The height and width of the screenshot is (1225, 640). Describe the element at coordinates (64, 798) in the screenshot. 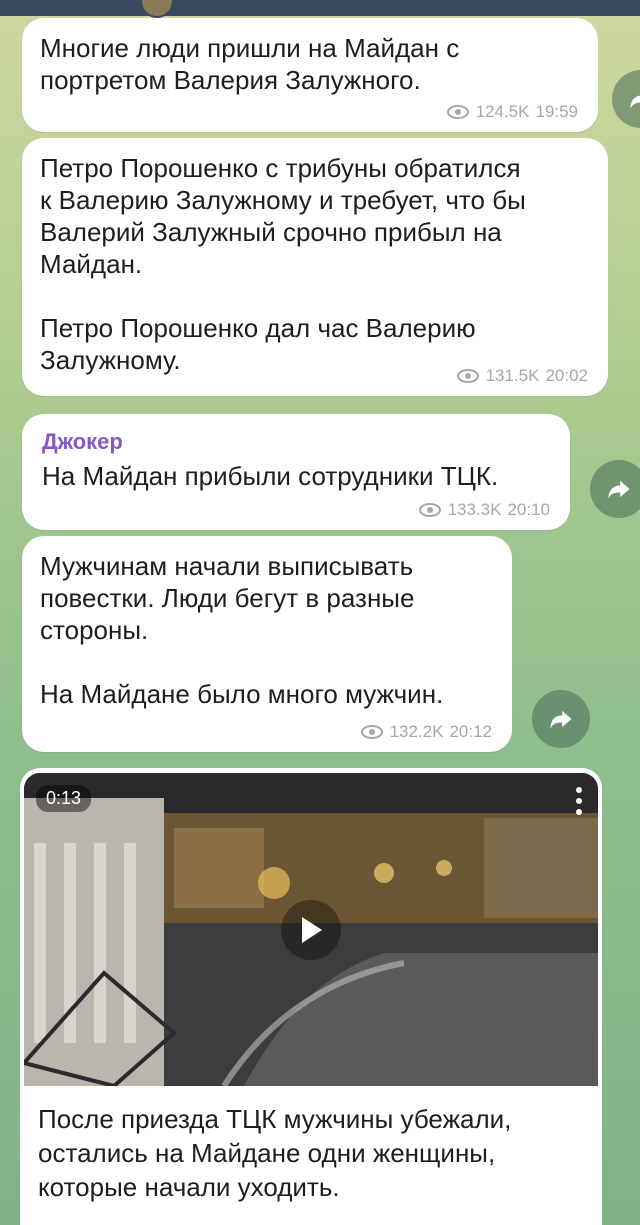

I see `video-duration: 0:13` at that location.